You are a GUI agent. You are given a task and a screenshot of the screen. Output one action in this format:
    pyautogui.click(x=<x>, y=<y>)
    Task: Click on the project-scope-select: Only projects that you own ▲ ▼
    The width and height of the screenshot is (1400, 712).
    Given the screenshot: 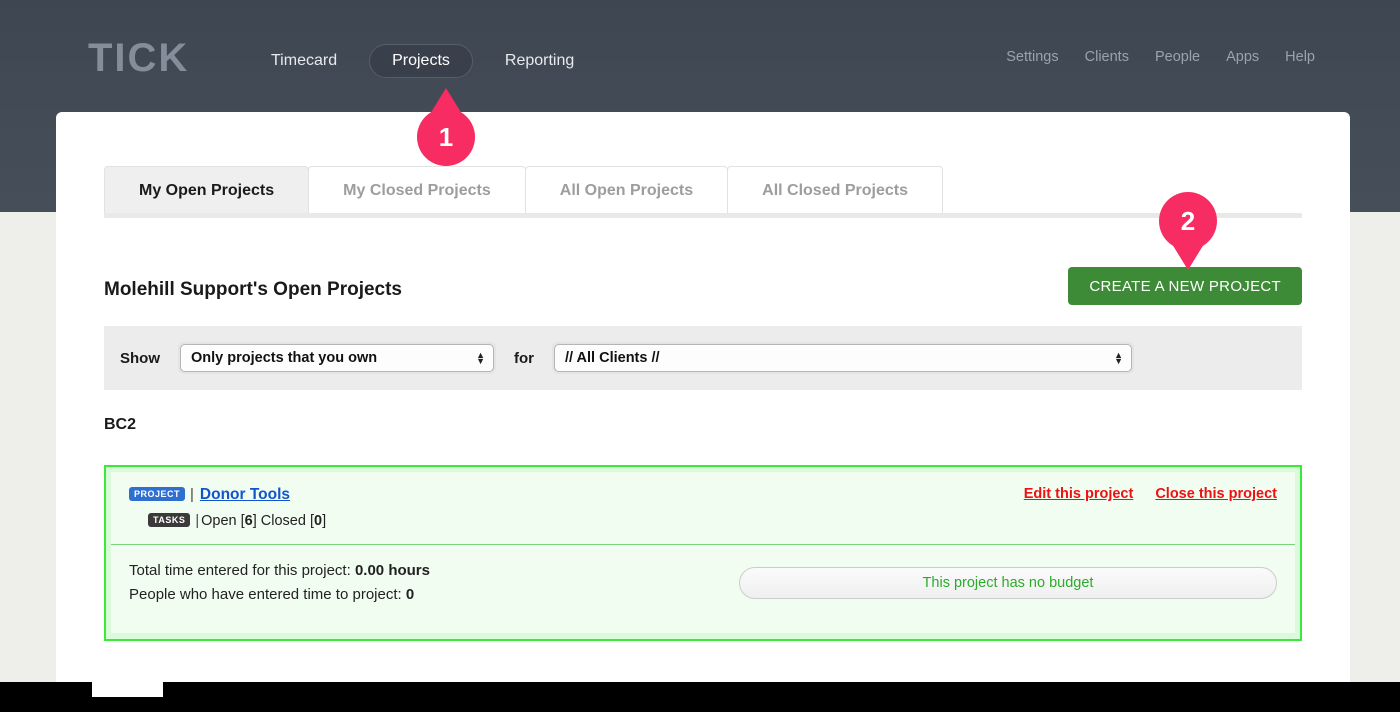 What is the action you would take?
    pyautogui.click(x=337, y=358)
    